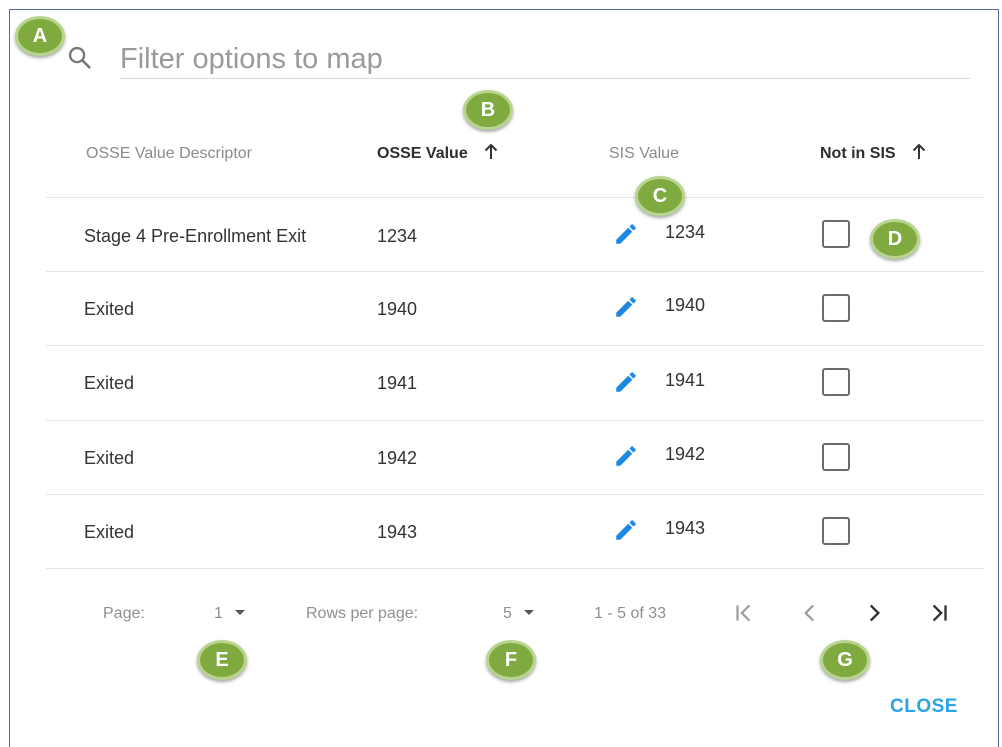  I want to click on column-header-label: Not in SIS, so click(858, 153).